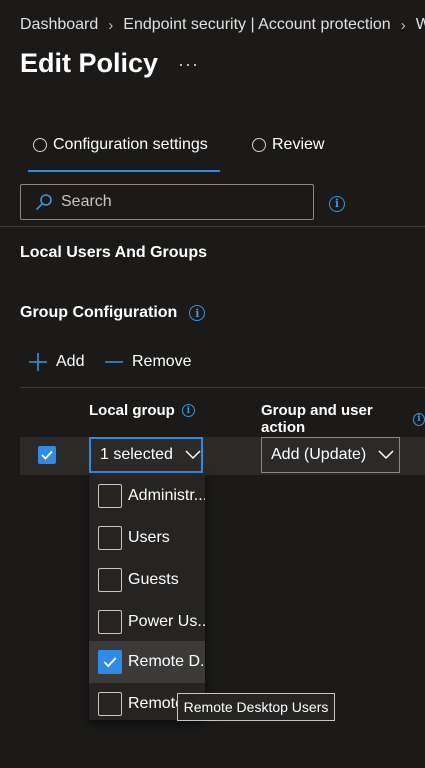 The width and height of the screenshot is (425, 768). What do you see at coordinates (319, 454) in the screenshot?
I see `action-dropdown-value: Add (Update)` at bounding box center [319, 454].